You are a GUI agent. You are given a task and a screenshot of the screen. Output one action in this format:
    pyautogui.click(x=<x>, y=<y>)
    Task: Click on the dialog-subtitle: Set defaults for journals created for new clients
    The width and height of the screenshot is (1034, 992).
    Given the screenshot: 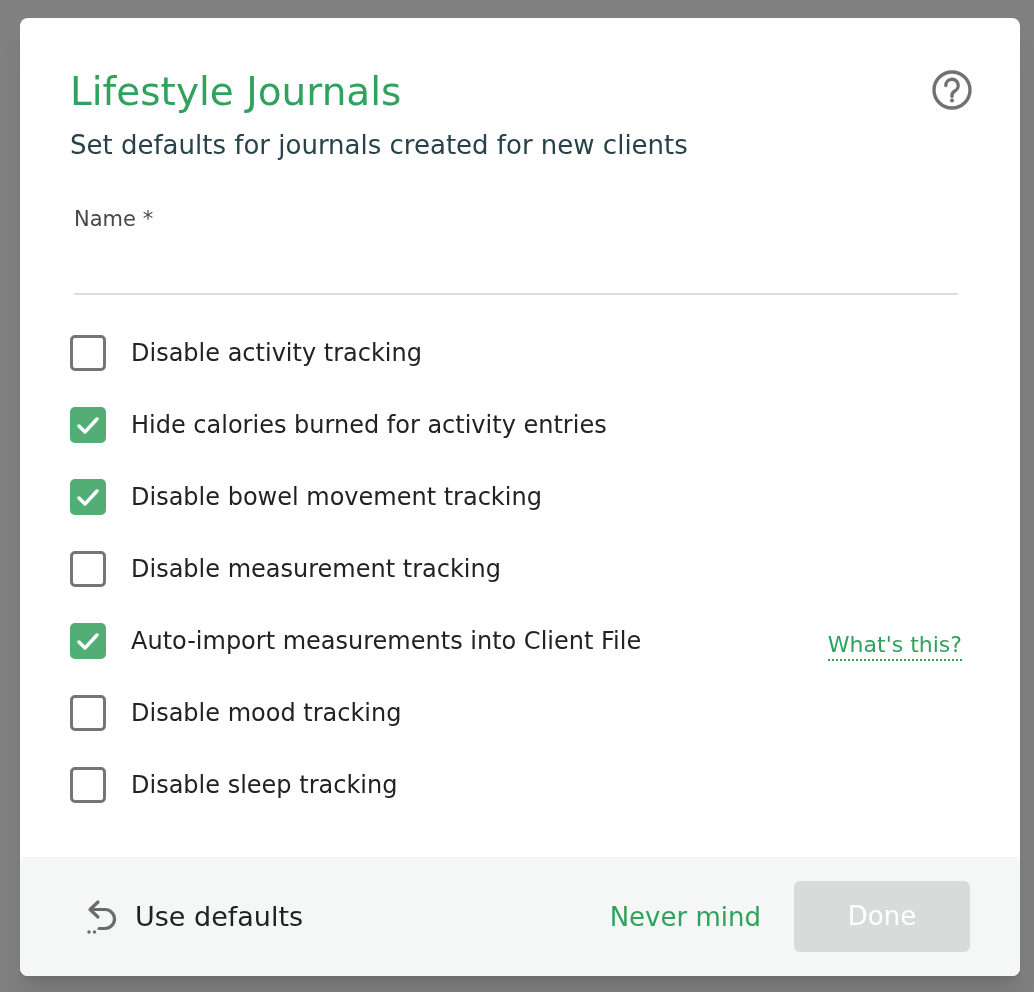 What is the action you would take?
    pyautogui.click(x=379, y=145)
    